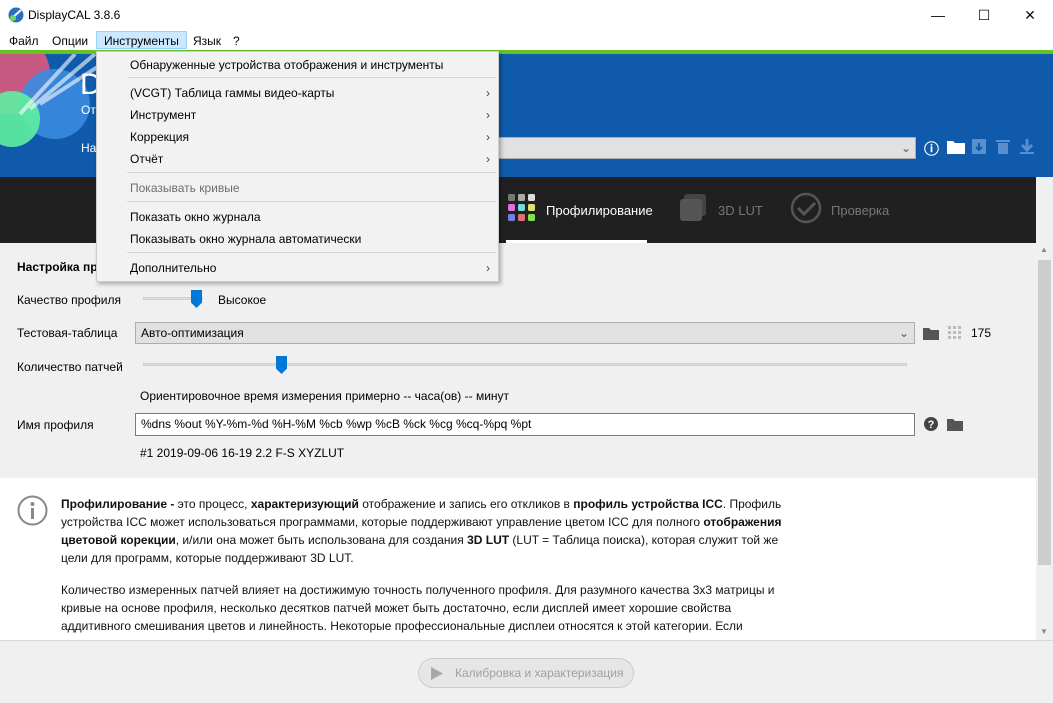  What do you see at coordinates (525, 333) in the screenshot?
I see `testchart-select: Авто-оптимизация ⌄` at bounding box center [525, 333].